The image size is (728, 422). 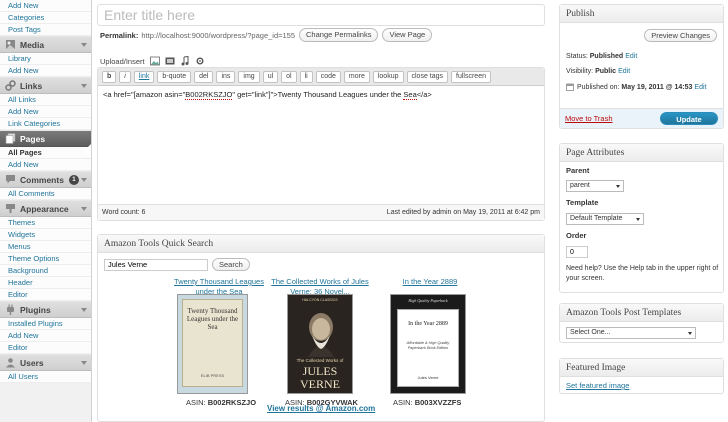 What do you see at coordinates (45, 377) in the screenshot?
I see `sidebar-item-all-users: All Users` at bounding box center [45, 377].